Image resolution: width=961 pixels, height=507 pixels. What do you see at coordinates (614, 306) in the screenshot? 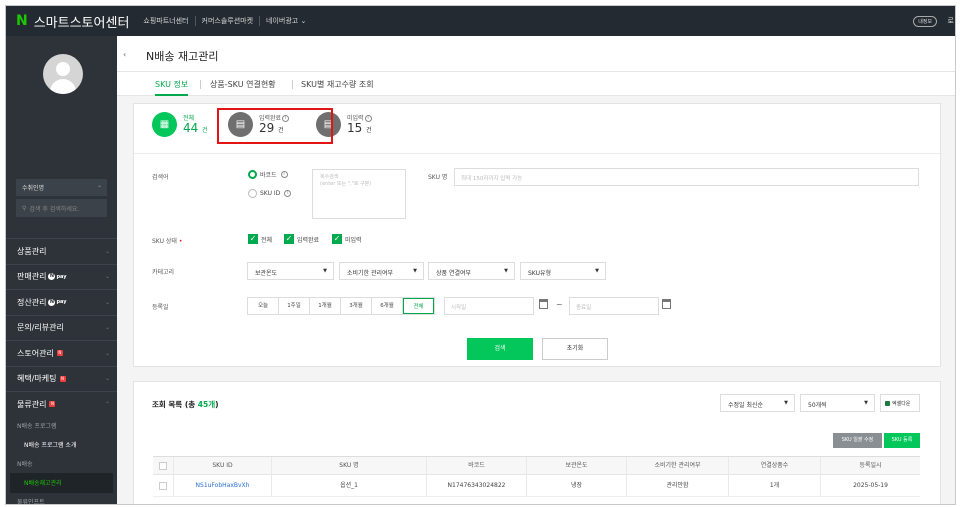
I see `end-date-input: 종료일` at bounding box center [614, 306].